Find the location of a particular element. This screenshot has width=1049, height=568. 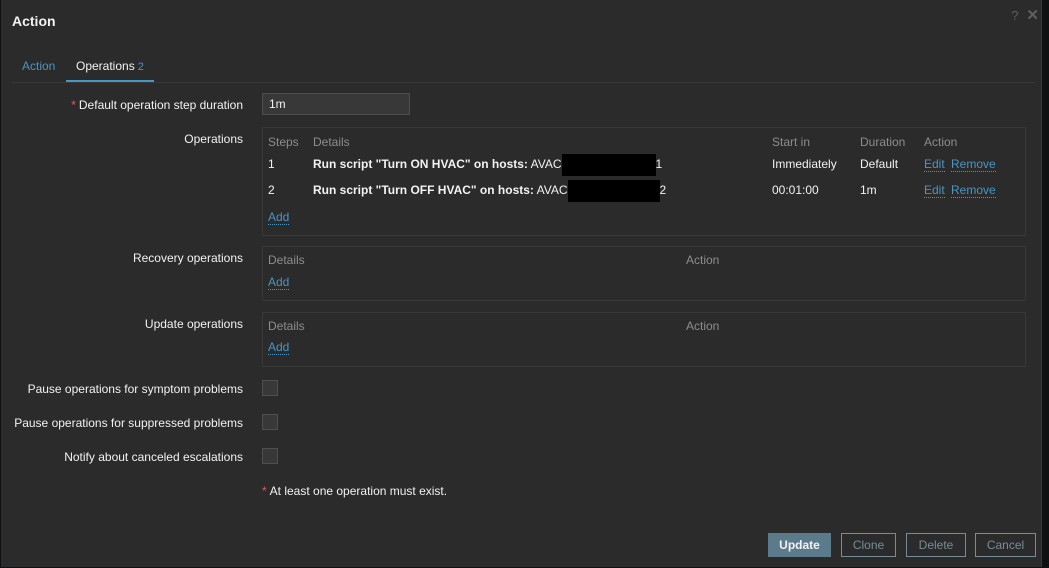

recovery-add-link: Add is located at coordinates (279, 282).